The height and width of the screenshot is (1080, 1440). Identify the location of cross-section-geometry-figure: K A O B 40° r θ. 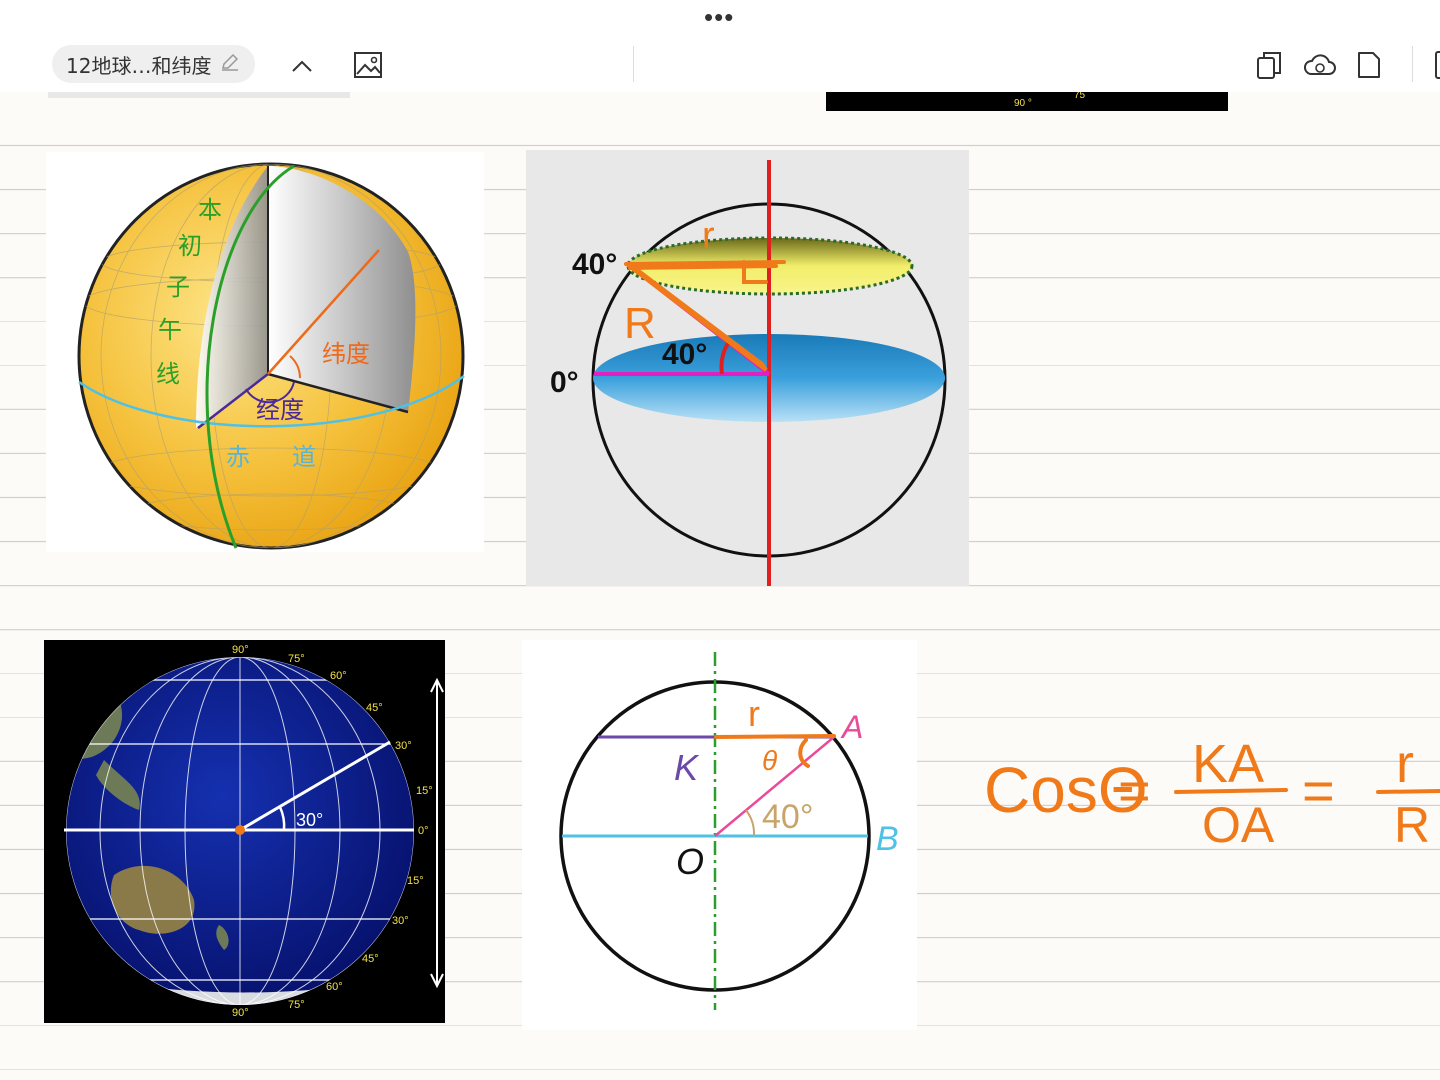
(719, 835).